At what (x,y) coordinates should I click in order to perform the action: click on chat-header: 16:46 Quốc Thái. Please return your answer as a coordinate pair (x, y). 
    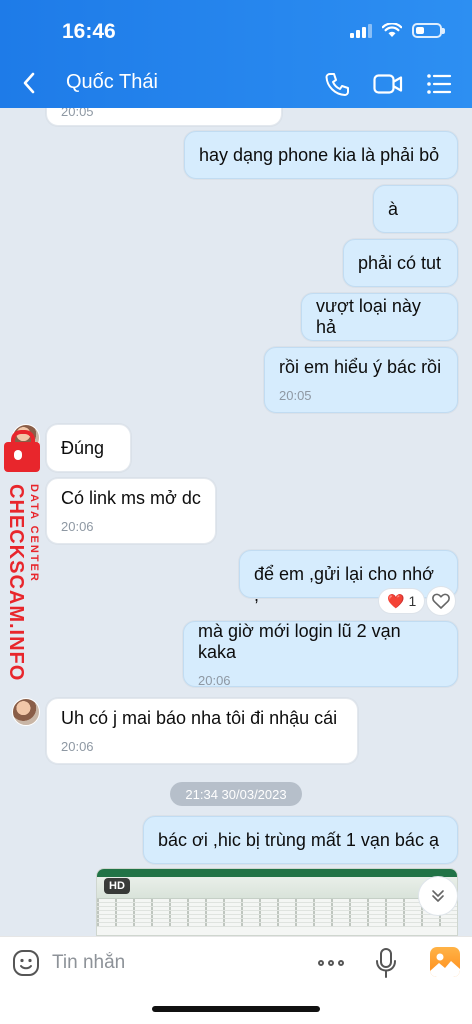
    Looking at the image, I should click on (236, 54).